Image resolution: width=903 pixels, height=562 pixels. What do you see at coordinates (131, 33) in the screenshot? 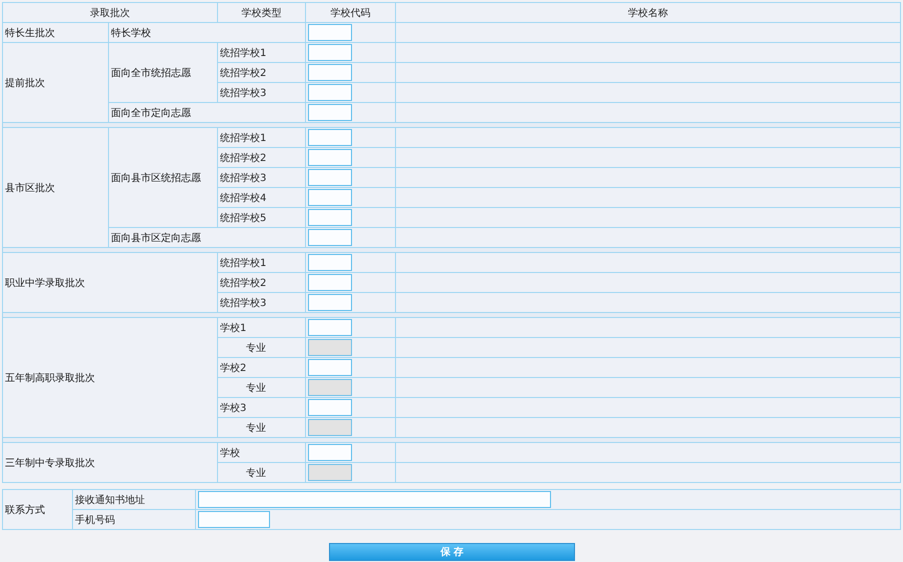
I see `group-label: 特长学校` at bounding box center [131, 33].